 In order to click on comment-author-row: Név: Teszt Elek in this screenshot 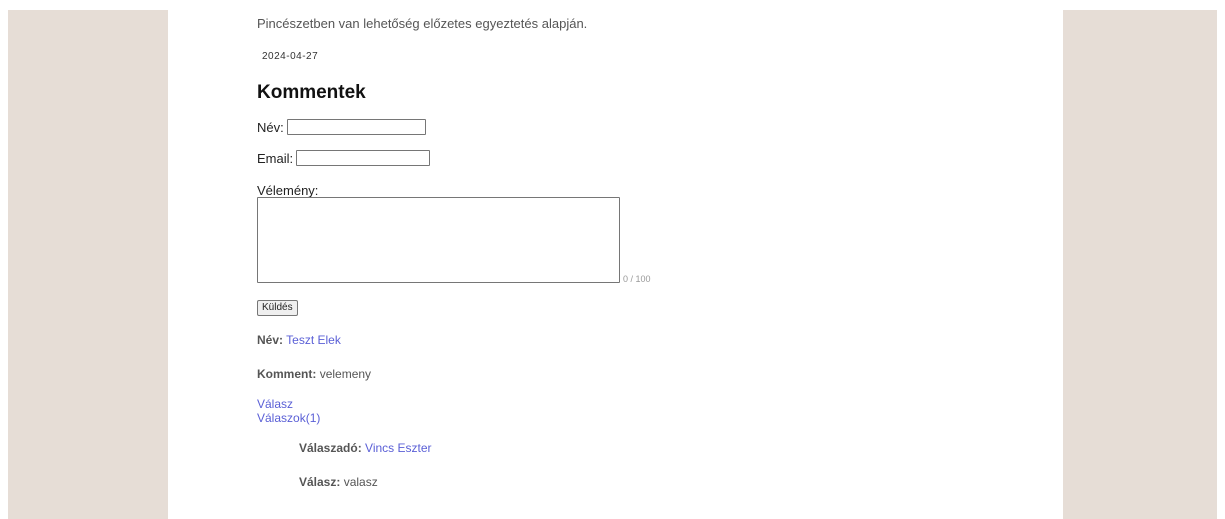, I will do `click(299, 340)`.